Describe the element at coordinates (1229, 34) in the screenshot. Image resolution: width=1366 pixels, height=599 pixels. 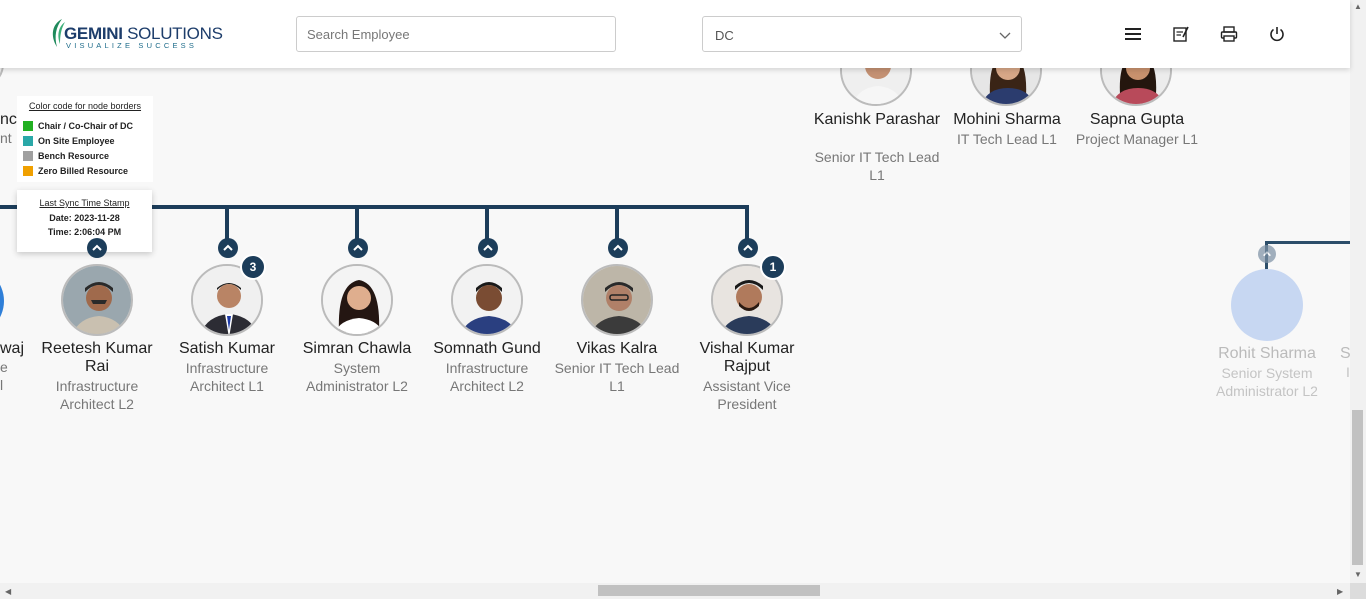
I see `print-icon` at that location.